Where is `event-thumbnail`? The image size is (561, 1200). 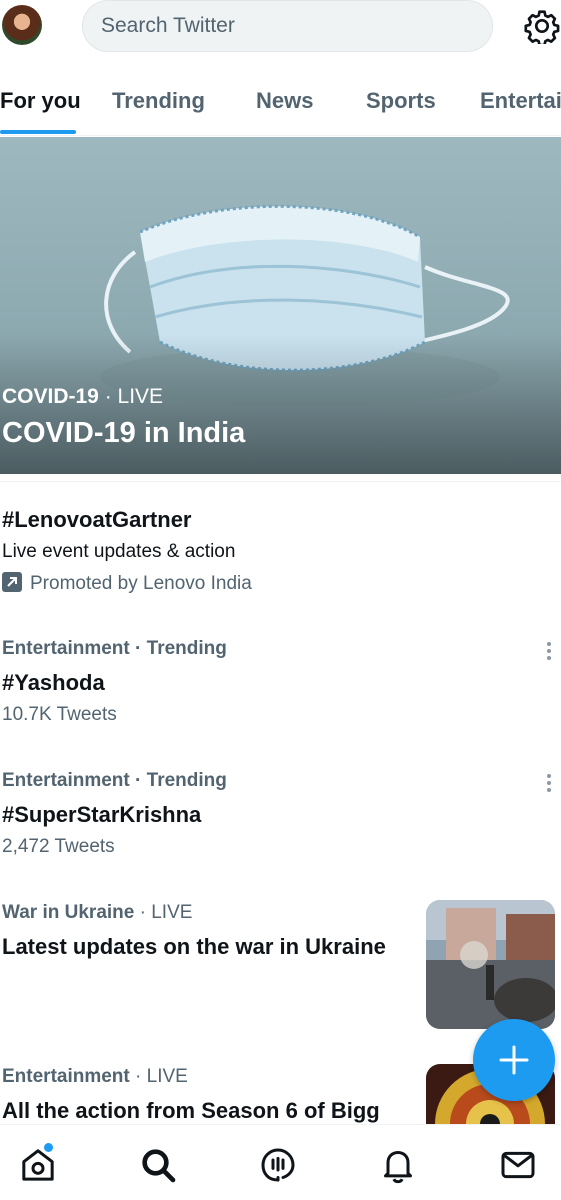
event-thumbnail is located at coordinates (490, 964).